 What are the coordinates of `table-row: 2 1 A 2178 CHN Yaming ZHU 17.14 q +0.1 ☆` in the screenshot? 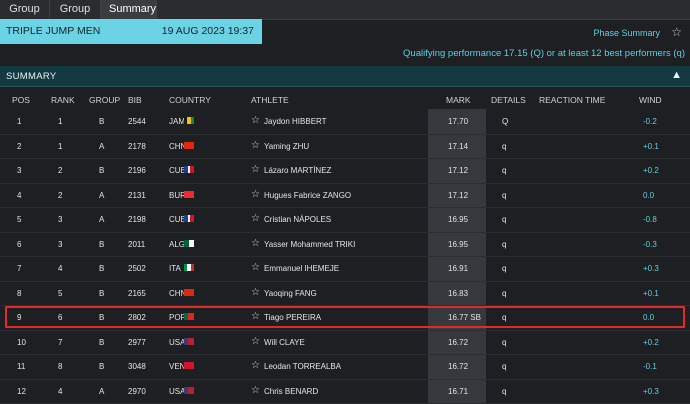 It's located at (345, 146).